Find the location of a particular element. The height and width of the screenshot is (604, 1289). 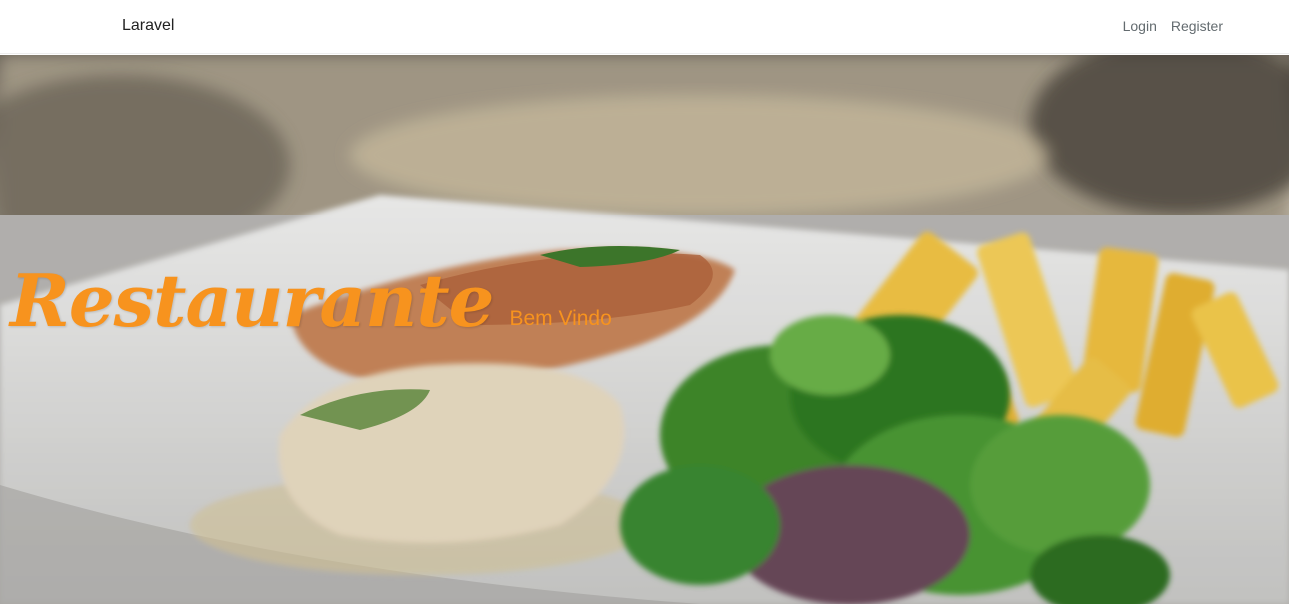

restaurant-title: Restaurante is located at coordinates (252, 300).